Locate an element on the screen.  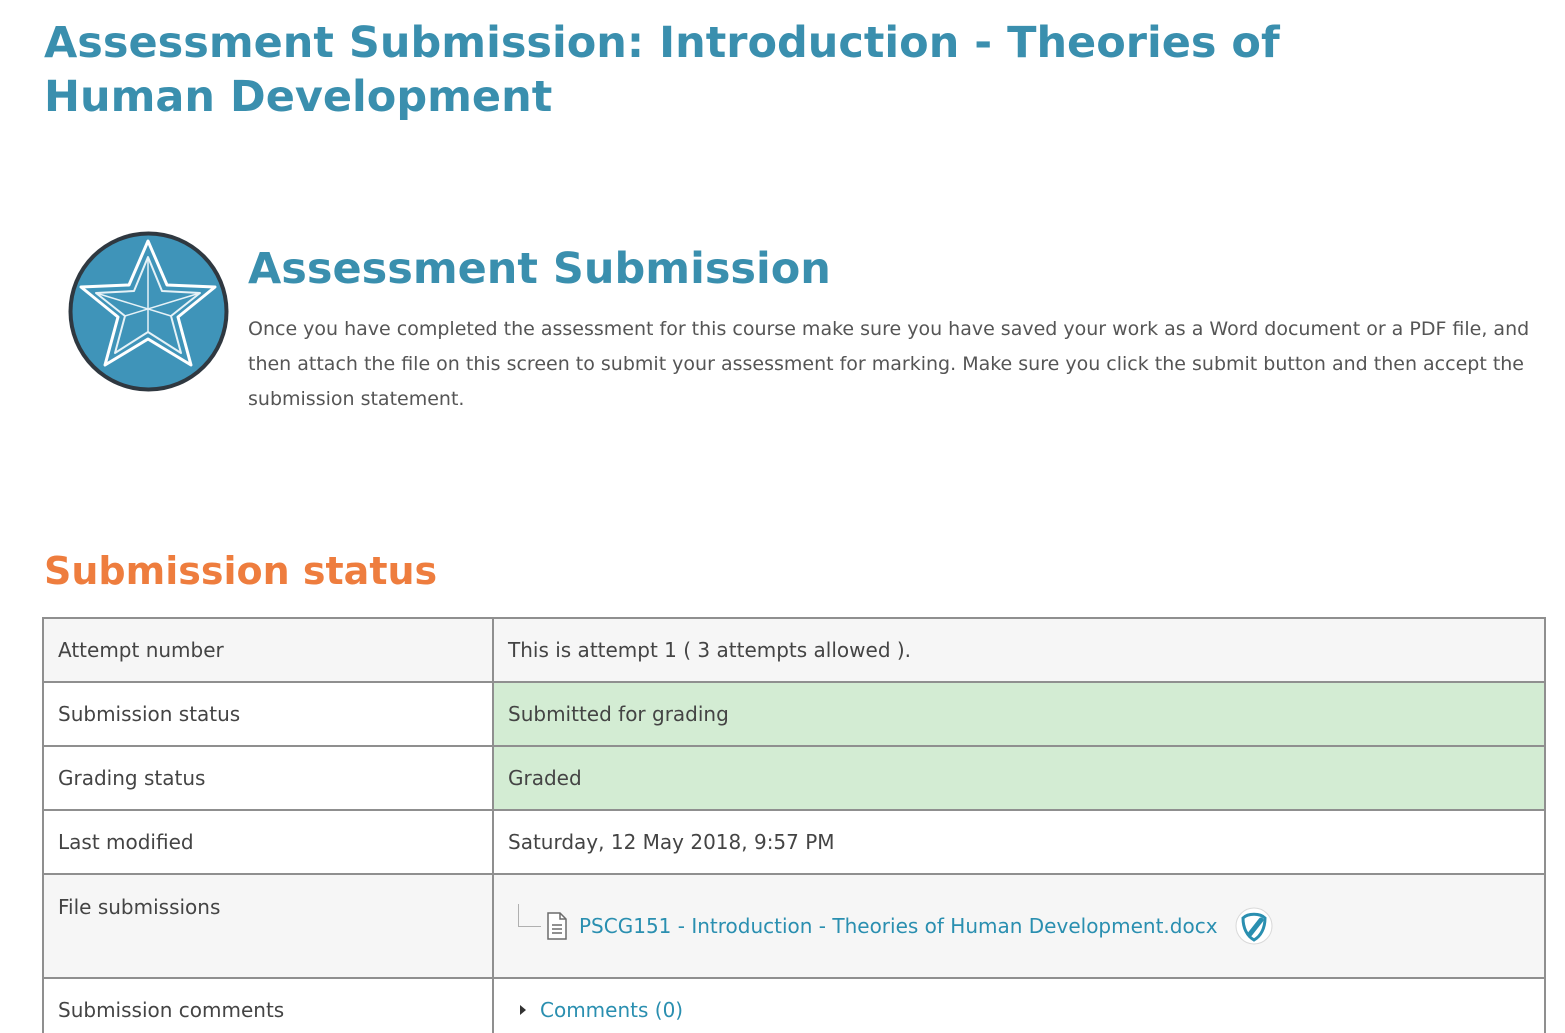
attempt-number-label: Attempt number is located at coordinates (268, 650).